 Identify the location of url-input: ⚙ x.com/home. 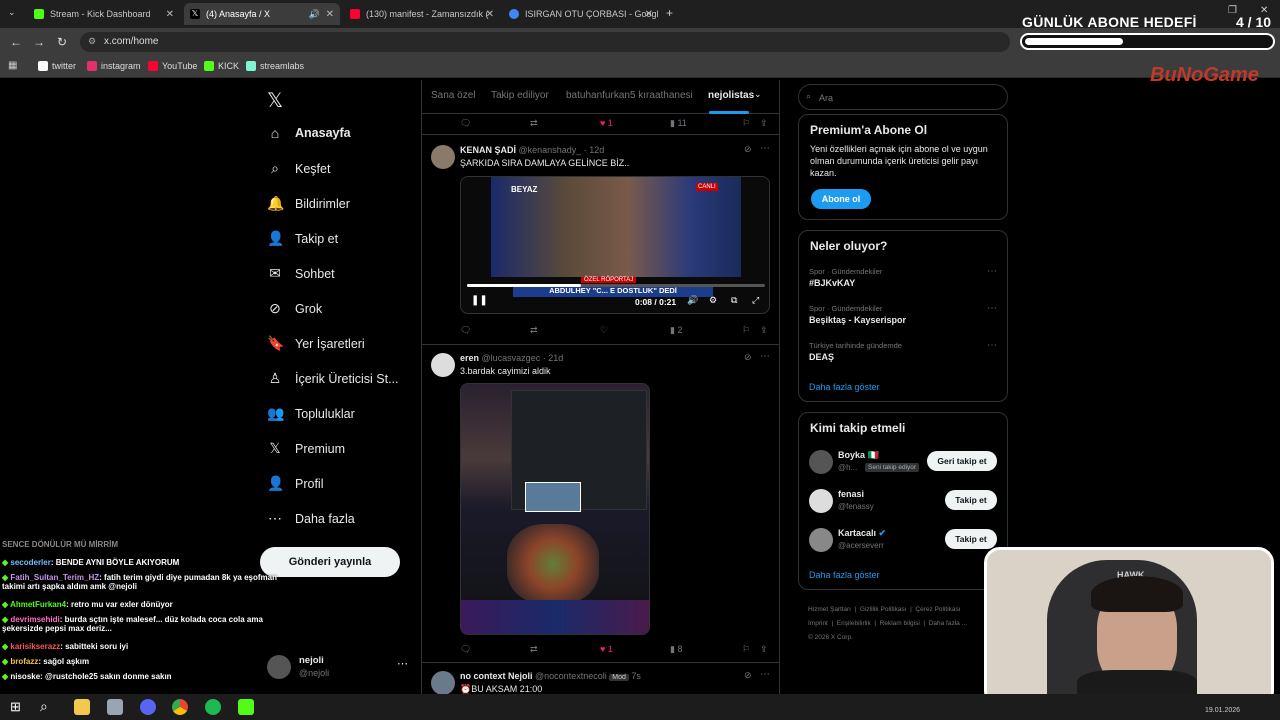
(545, 42).